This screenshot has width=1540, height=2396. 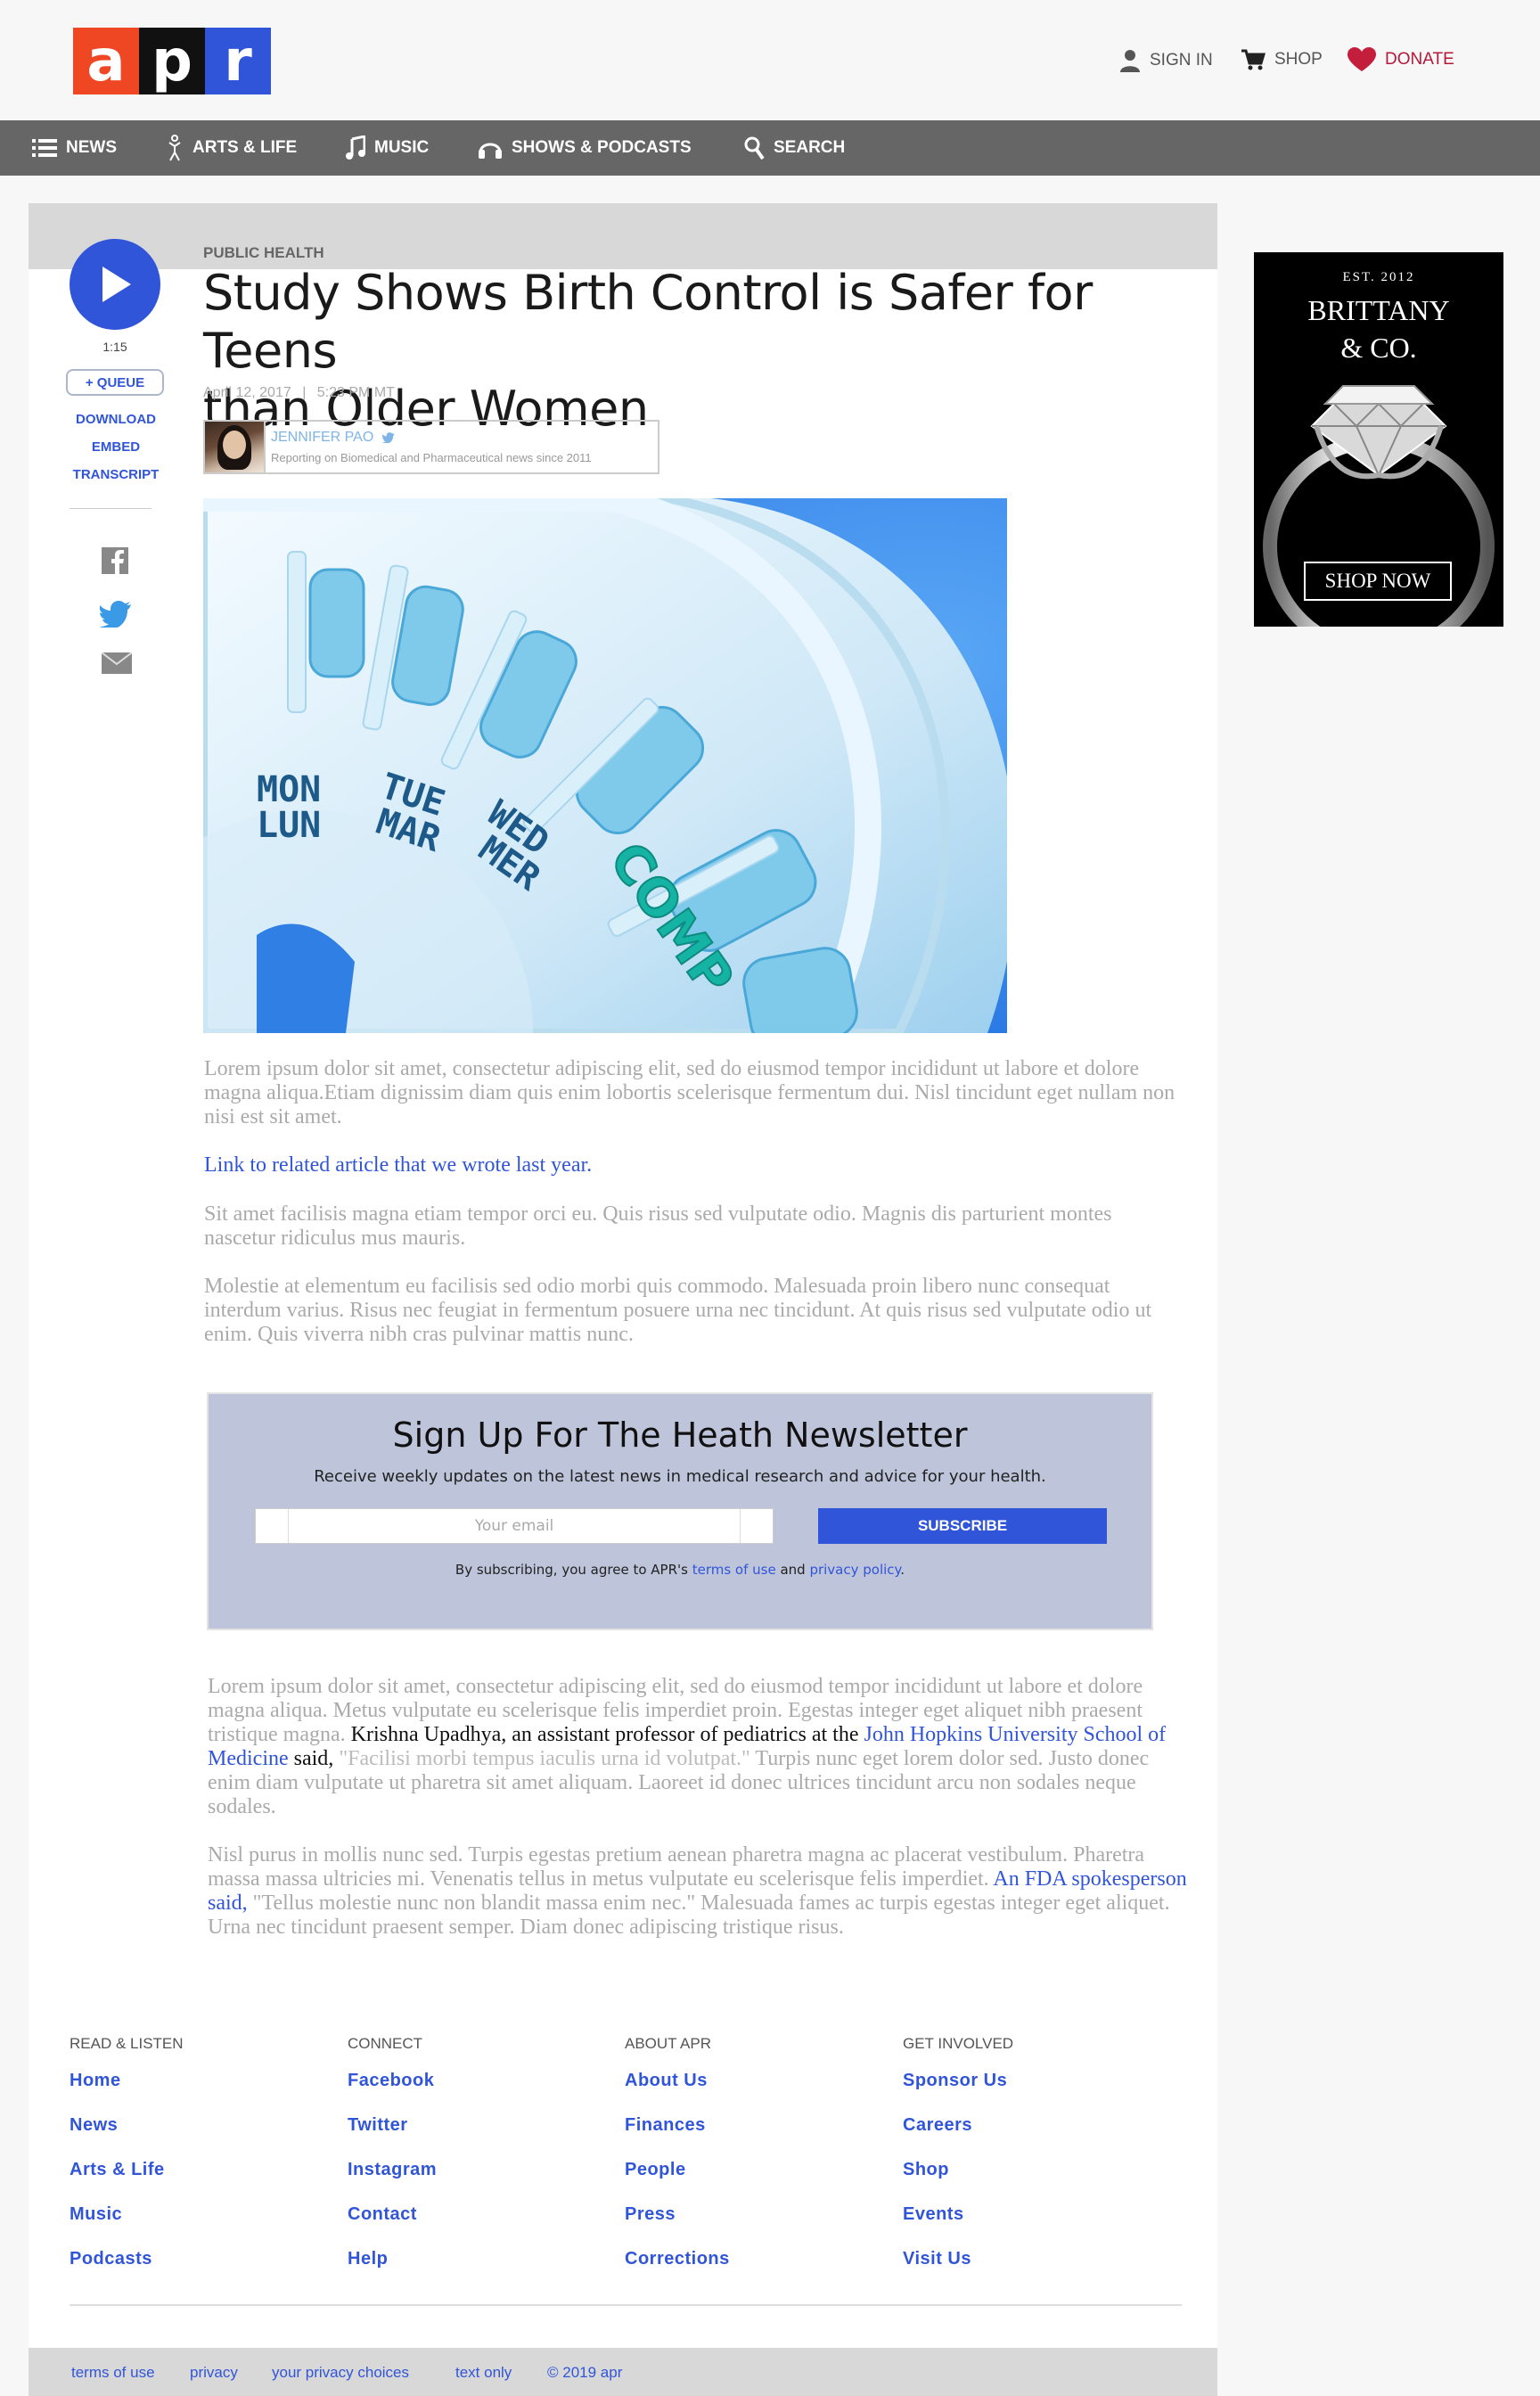 What do you see at coordinates (1401, 59) in the screenshot?
I see `donate-link: DONATE` at bounding box center [1401, 59].